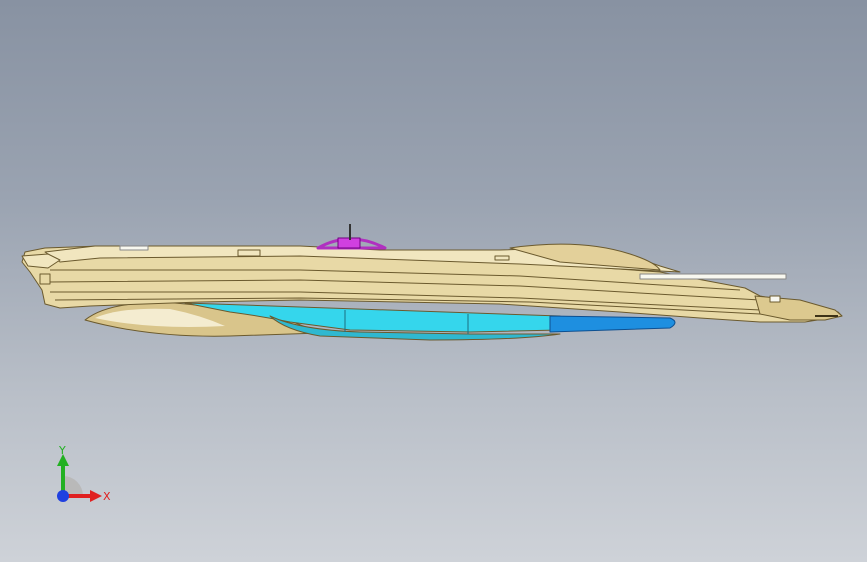 The width and height of the screenshot is (867, 562). What do you see at coordinates (612, 324) in the screenshot?
I see `blue-tank` at bounding box center [612, 324].